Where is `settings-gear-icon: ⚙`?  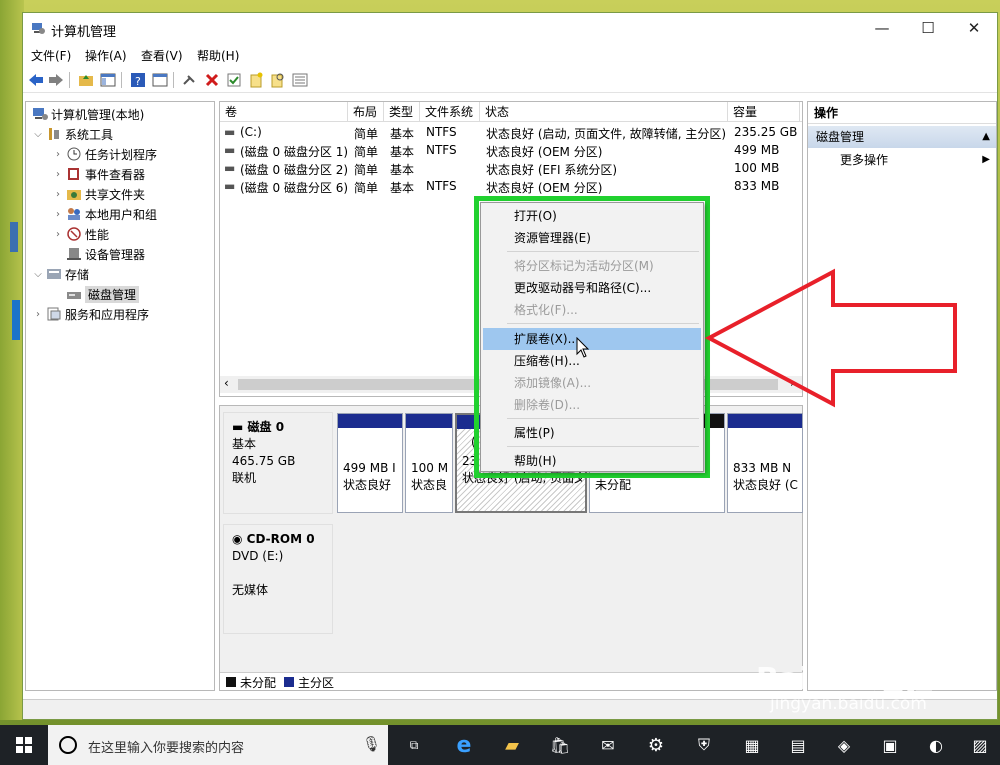
settings-gear-icon: ⚙ is located at coordinates (656, 745).